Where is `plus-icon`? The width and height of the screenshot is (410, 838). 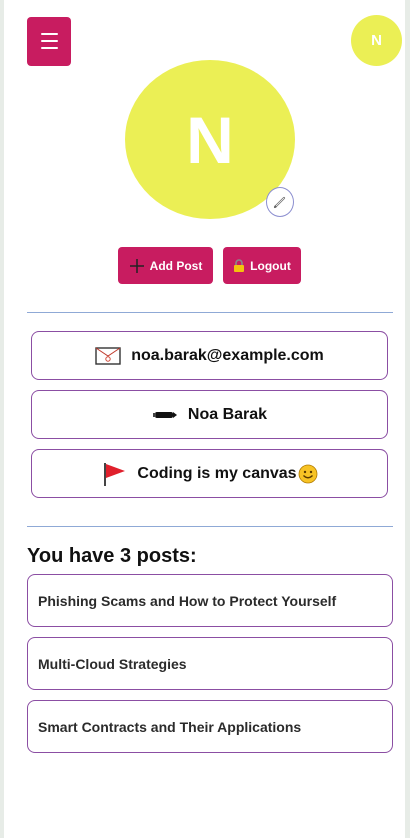
plus-icon is located at coordinates (136, 265).